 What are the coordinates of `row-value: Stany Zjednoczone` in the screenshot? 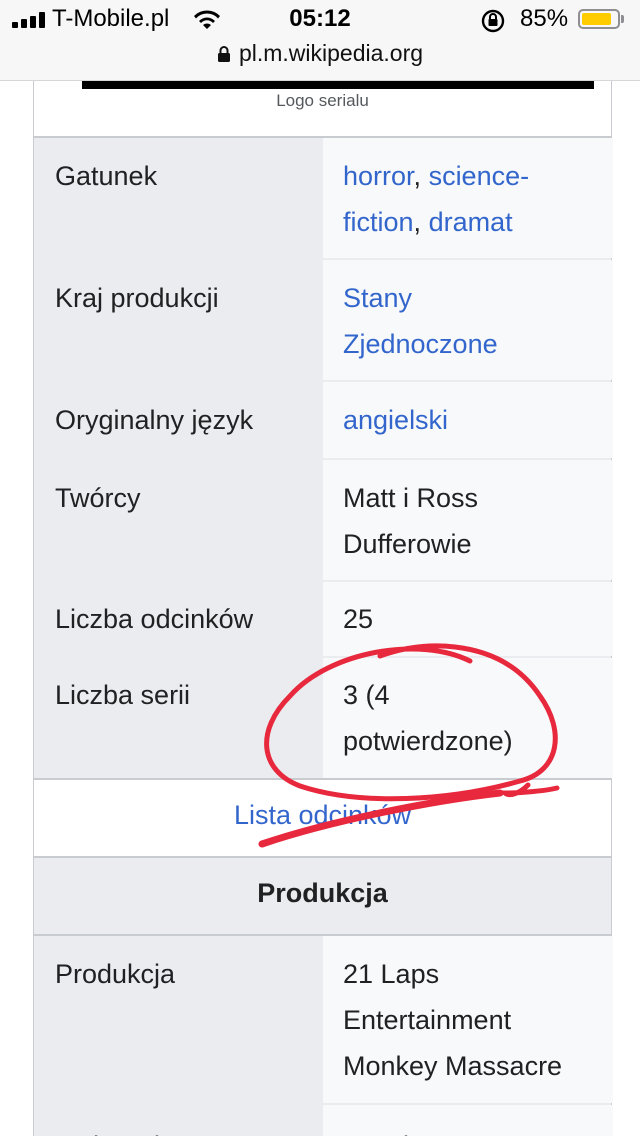 It's located at (443, 321).